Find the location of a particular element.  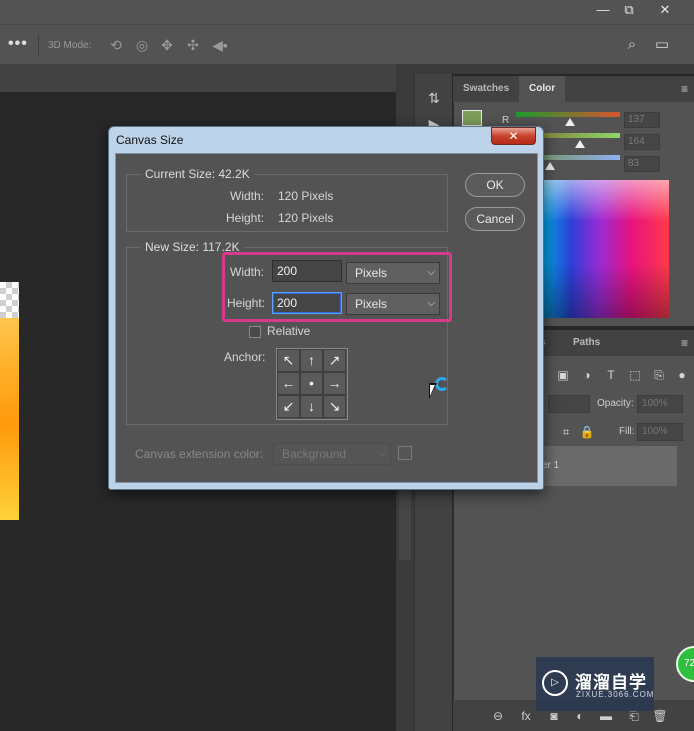

red-slider-thumb is located at coordinates (570, 122).